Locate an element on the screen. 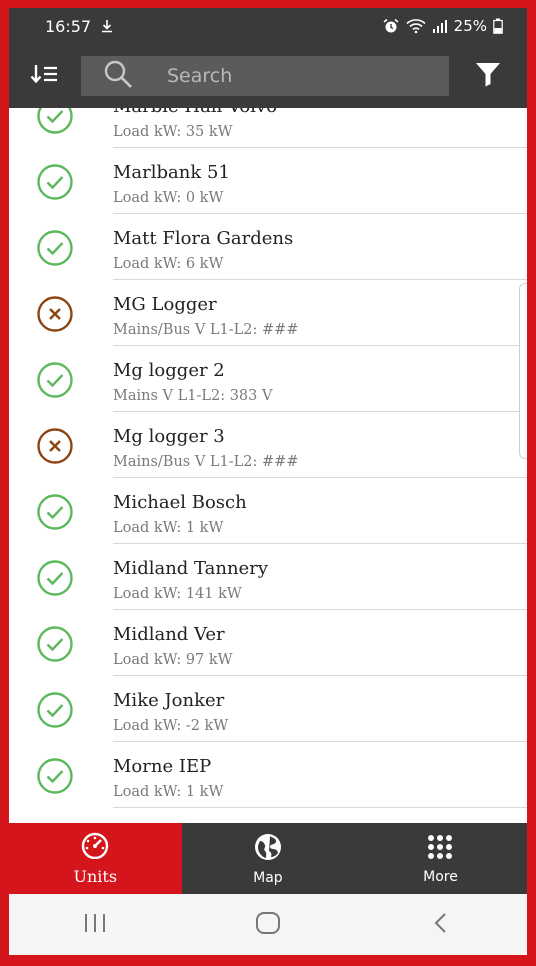 The width and height of the screenshot is (536, 966). unit-name: Morne IEP is located at coordinates (162, 766).